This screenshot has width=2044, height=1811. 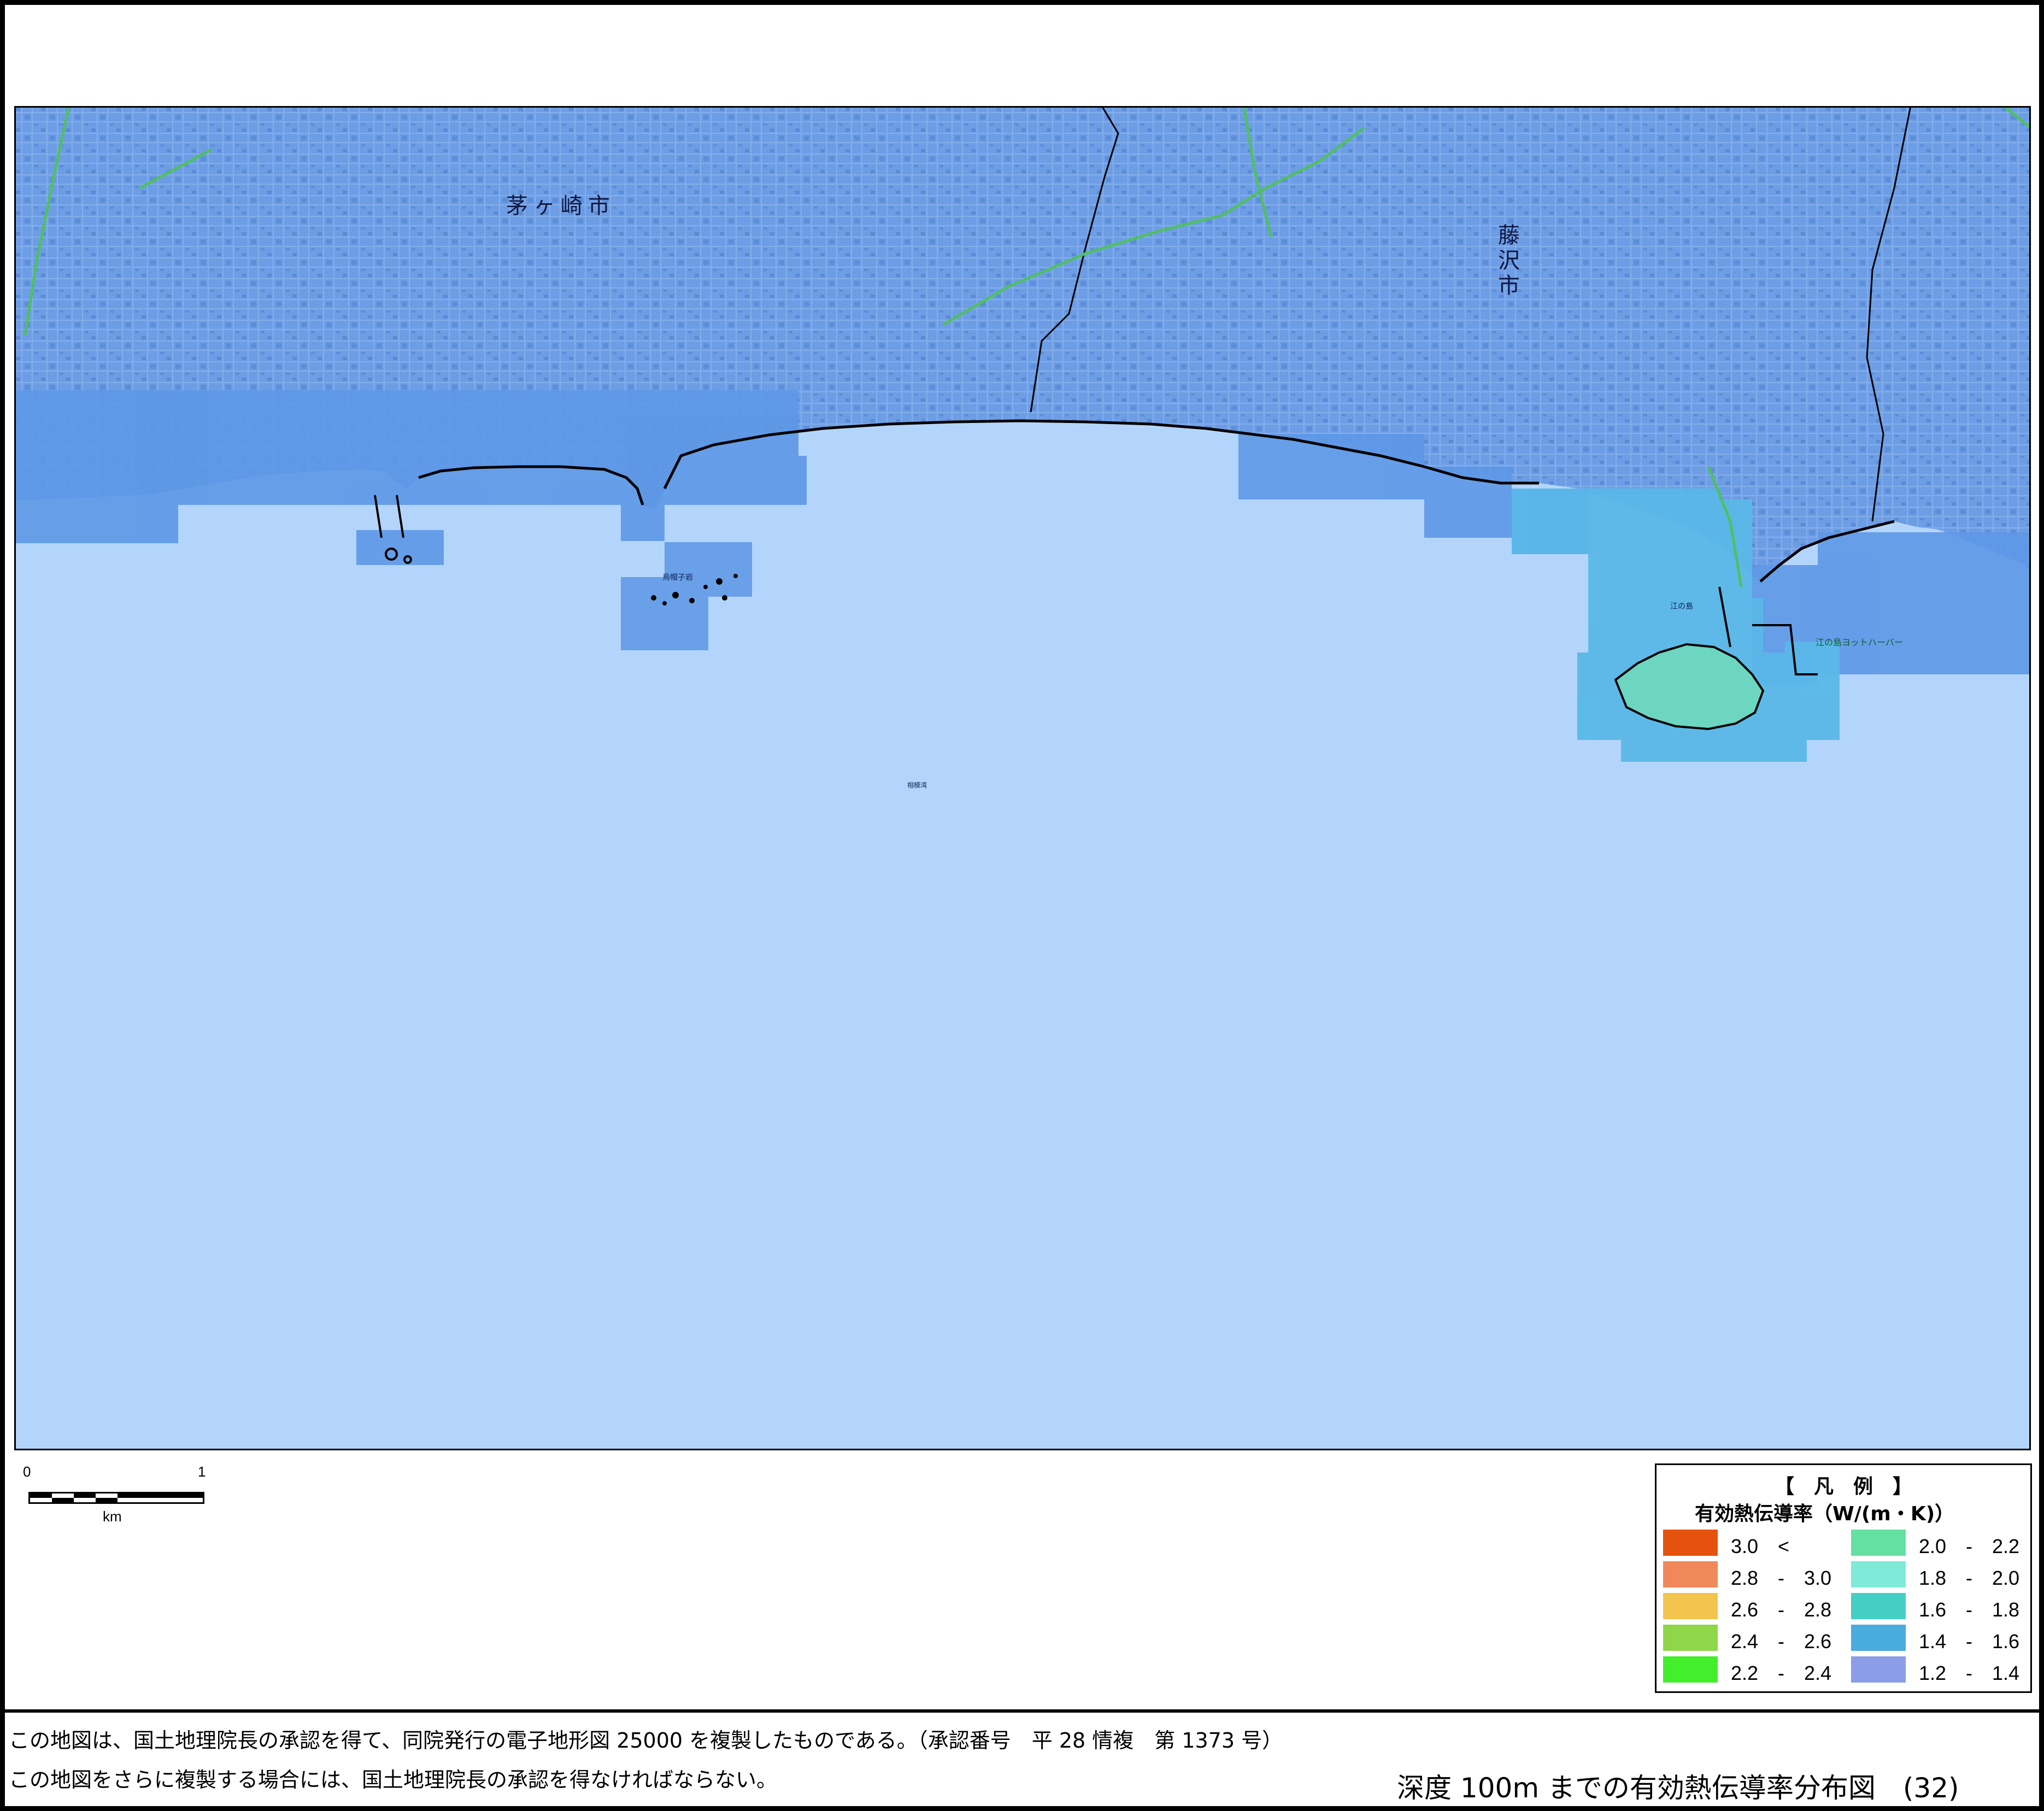 What do you see at coordinates (1969, 1546) in the screenshot?
I see `legend-range: 2.0 - 2.2` at bounding box center [1969, 1546].